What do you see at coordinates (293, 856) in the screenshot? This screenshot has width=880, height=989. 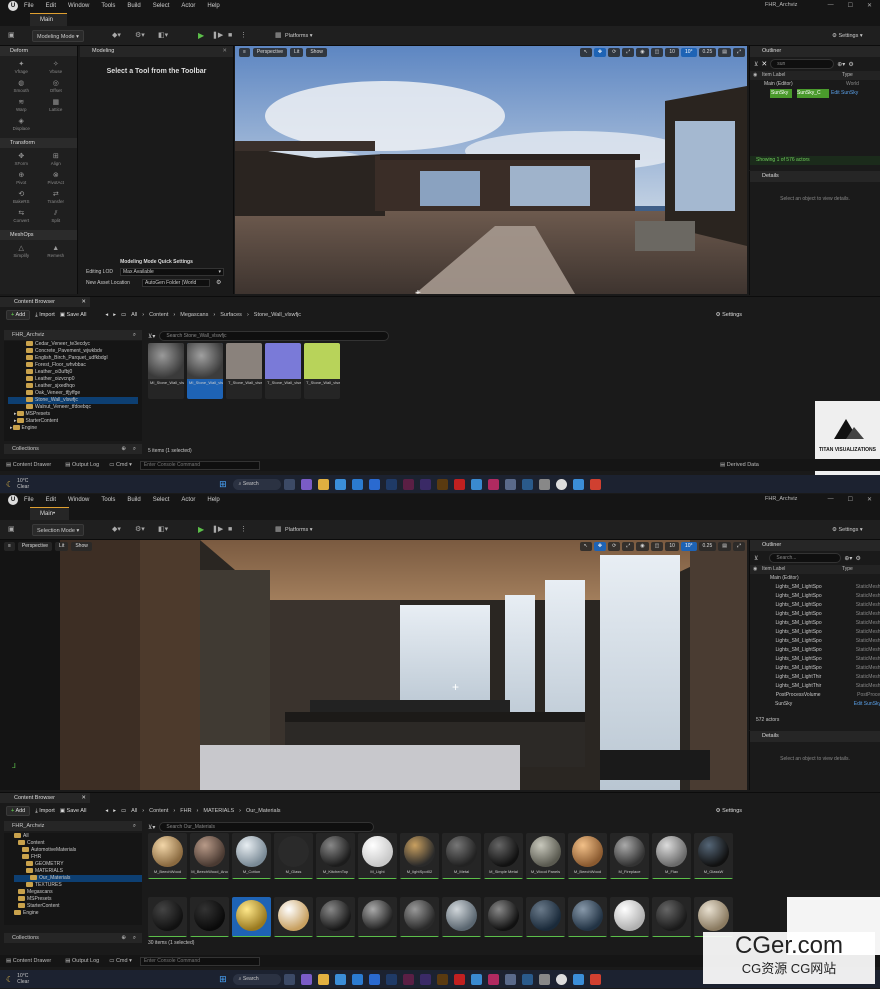 I see `material-tile: M_Glass` at bounding box center [293, 856].